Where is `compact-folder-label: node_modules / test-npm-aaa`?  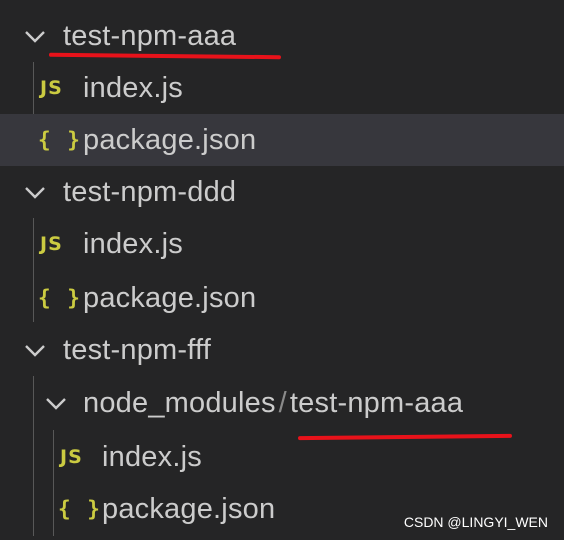
compact-folder-label: node_modules / test-npm-aaa is located at coordinates (273, 403).